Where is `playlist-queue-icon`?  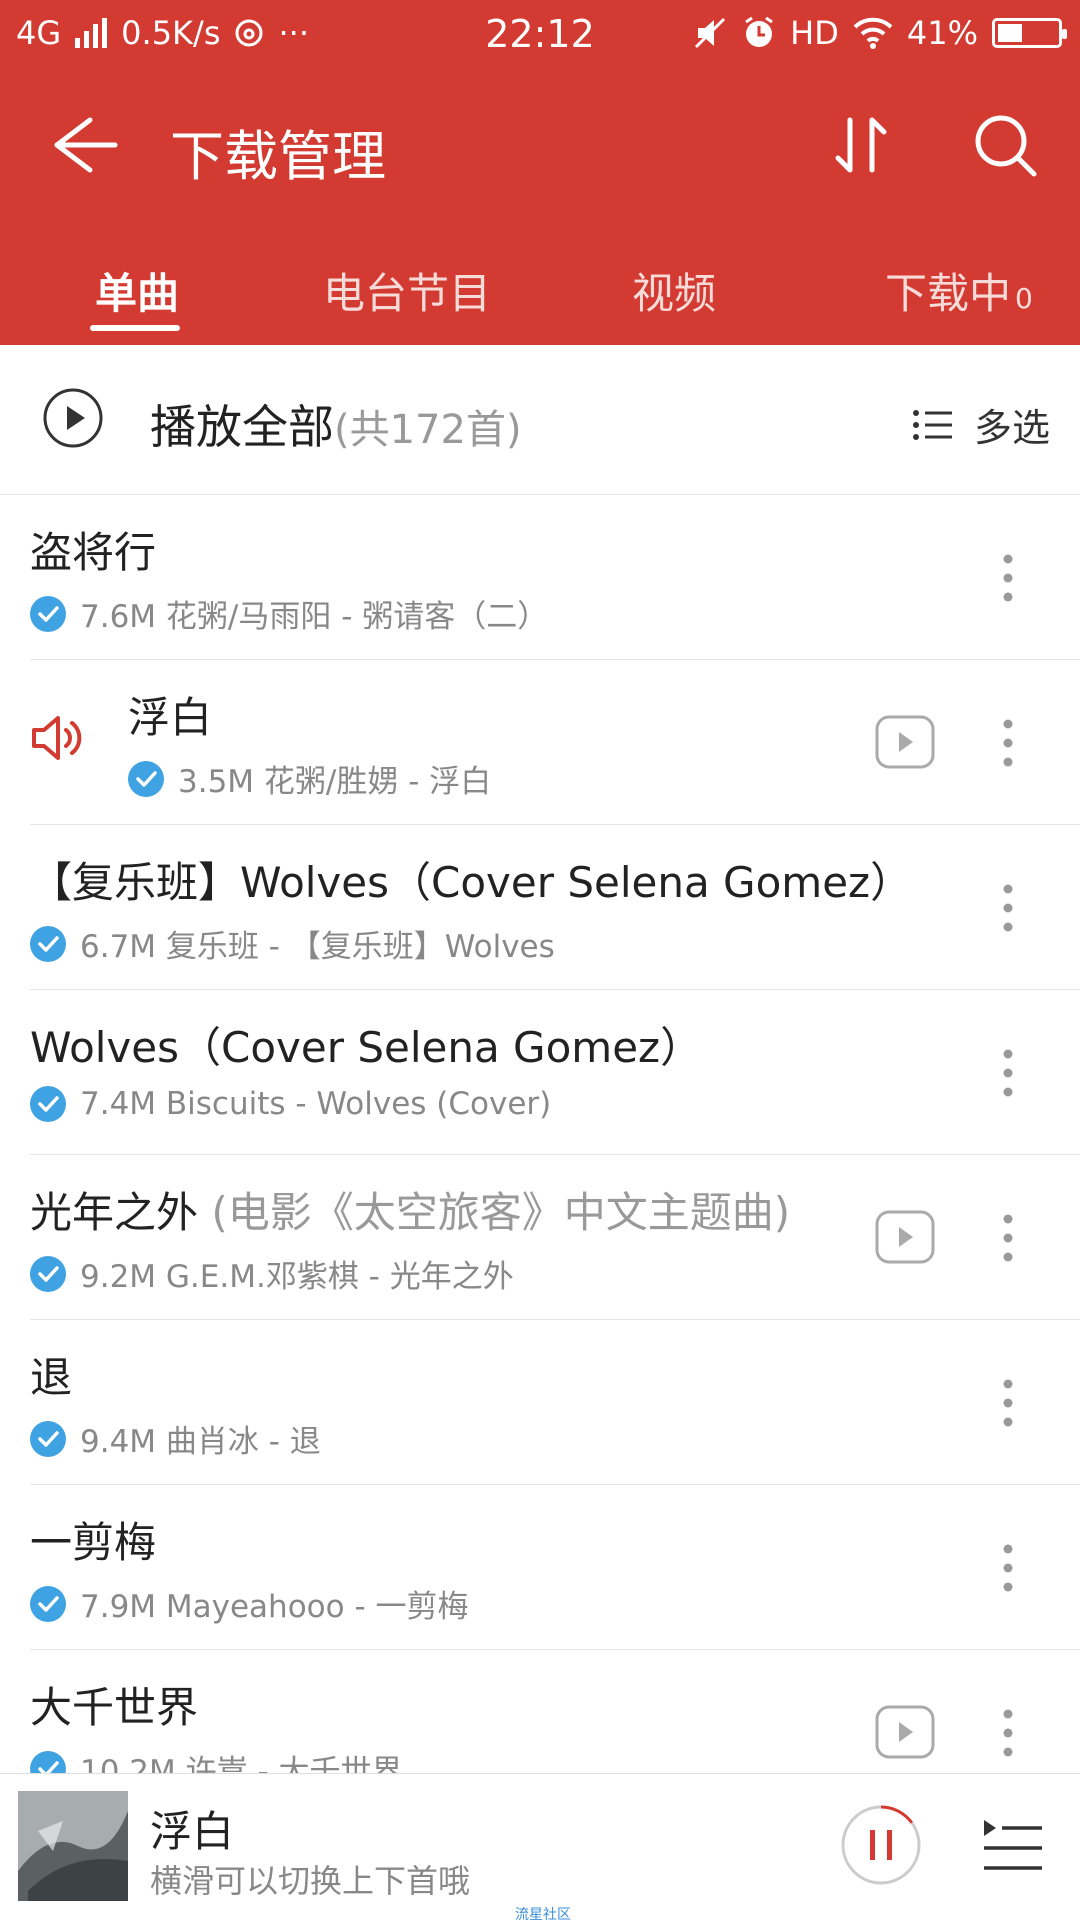
playlist-queue-icon is located at coordinates (1013, 1845).